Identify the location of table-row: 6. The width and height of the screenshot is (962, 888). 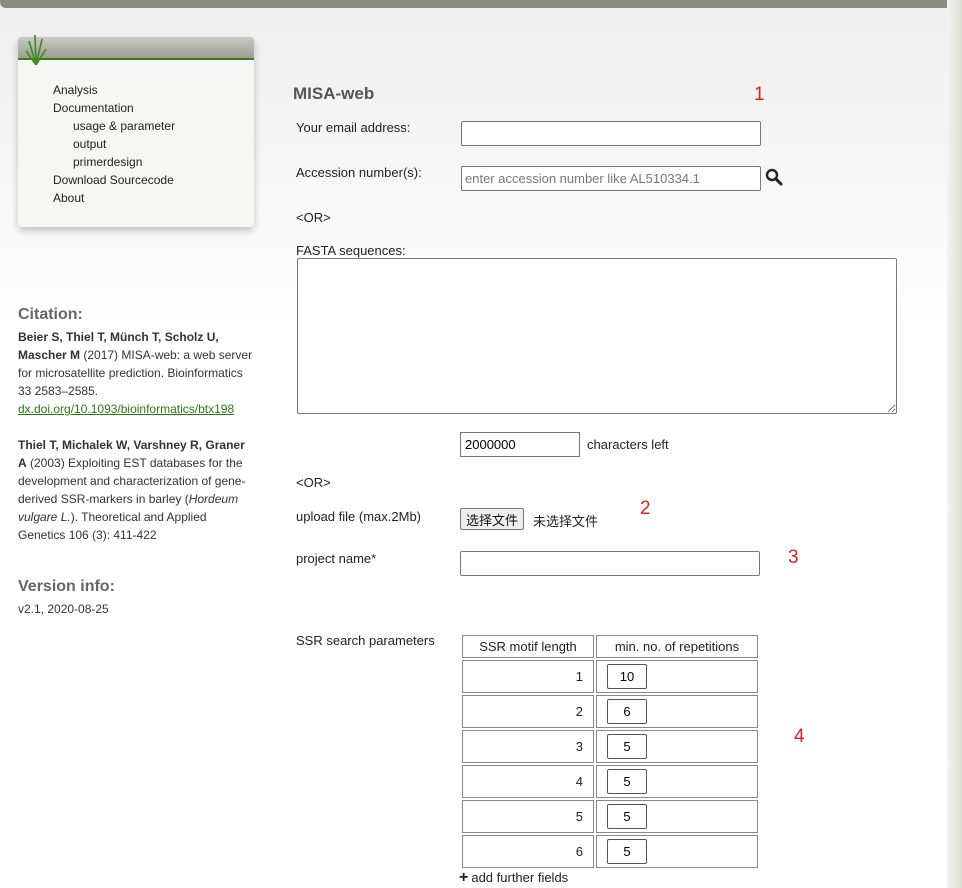
(610, 851).